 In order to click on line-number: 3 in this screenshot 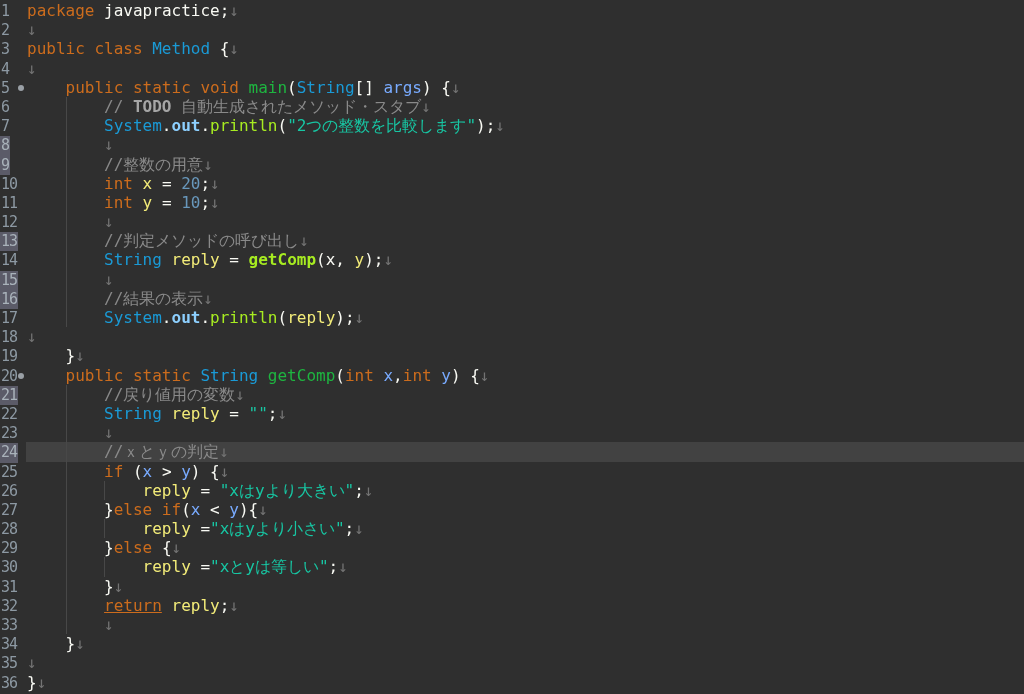, I will do `click(5, 50)`.